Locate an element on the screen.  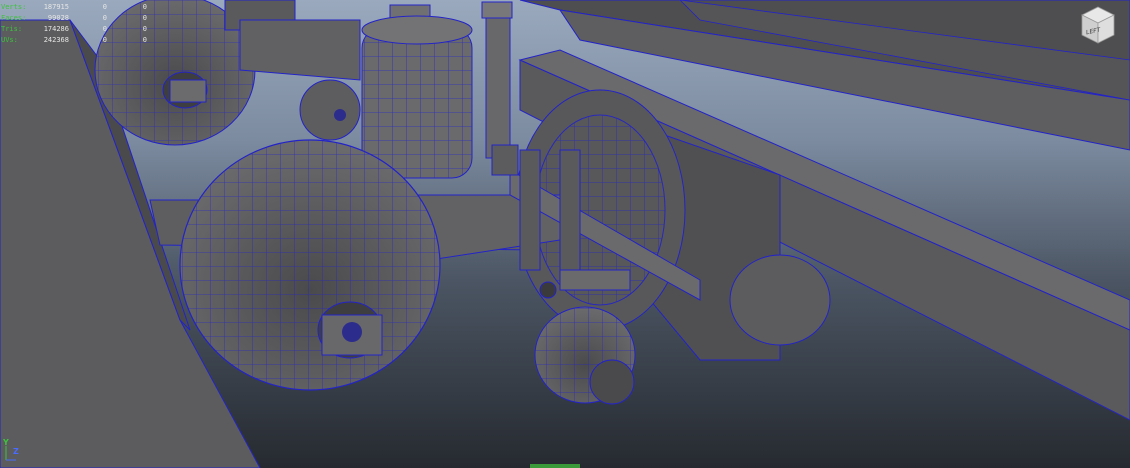
hud-value: 187915 is located at coordinates (56, 7).